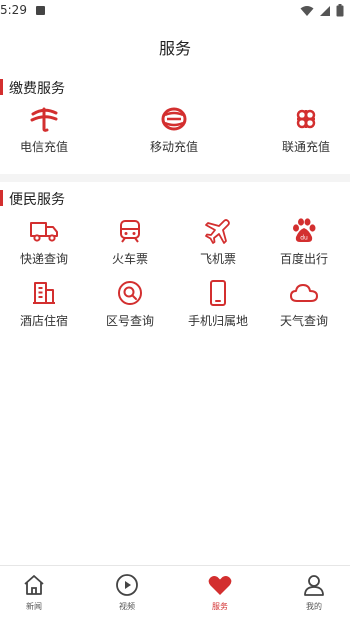 The height and width of the screenshot is (622, 350). I want to click on service-label: 火车票, so click(129, 259).